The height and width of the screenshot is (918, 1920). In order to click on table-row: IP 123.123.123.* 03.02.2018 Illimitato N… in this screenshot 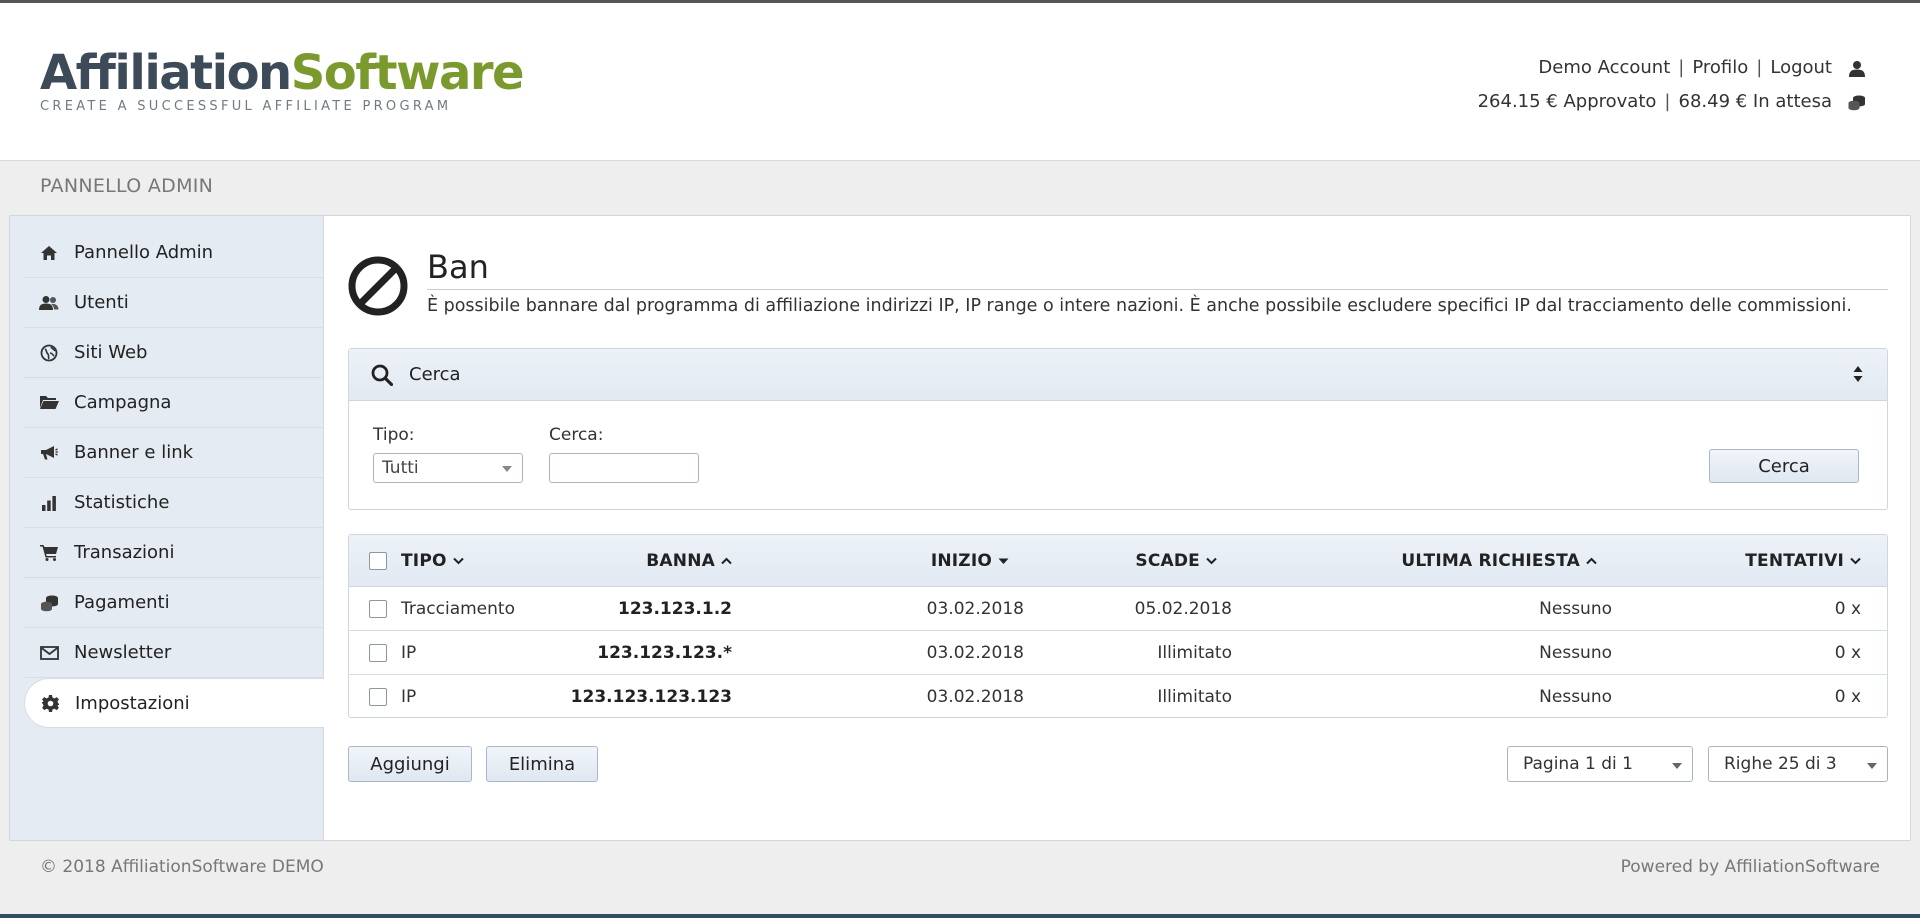, I will do `click(1118, 653)`.